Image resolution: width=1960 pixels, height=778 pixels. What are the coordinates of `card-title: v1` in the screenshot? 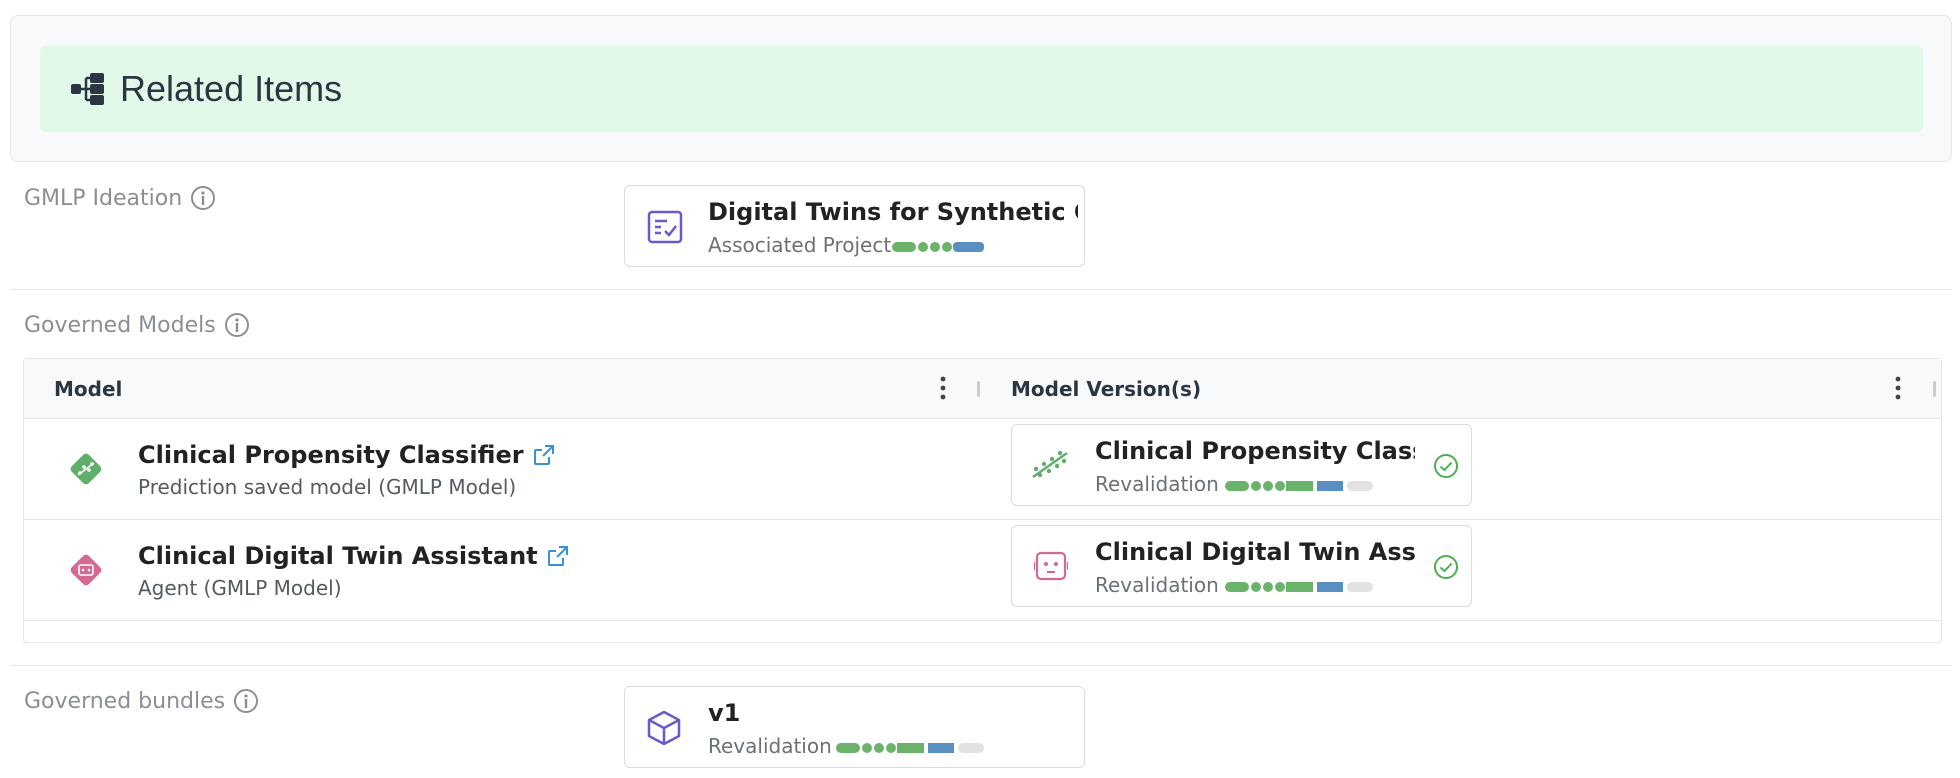 It's located at (724, 713).